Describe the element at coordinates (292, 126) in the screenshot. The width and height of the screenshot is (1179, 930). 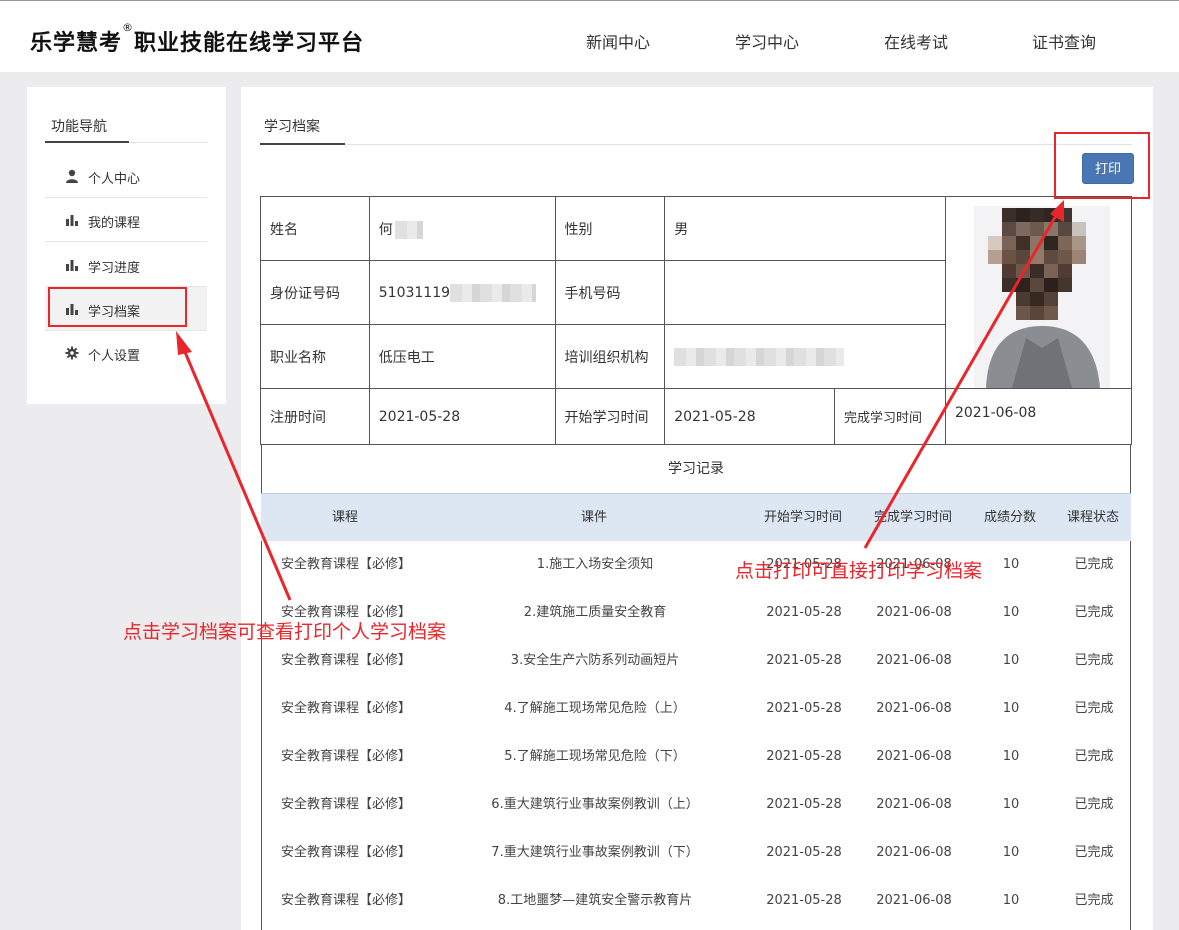
I see `tab-learning-archive: 学习档案` at that location.